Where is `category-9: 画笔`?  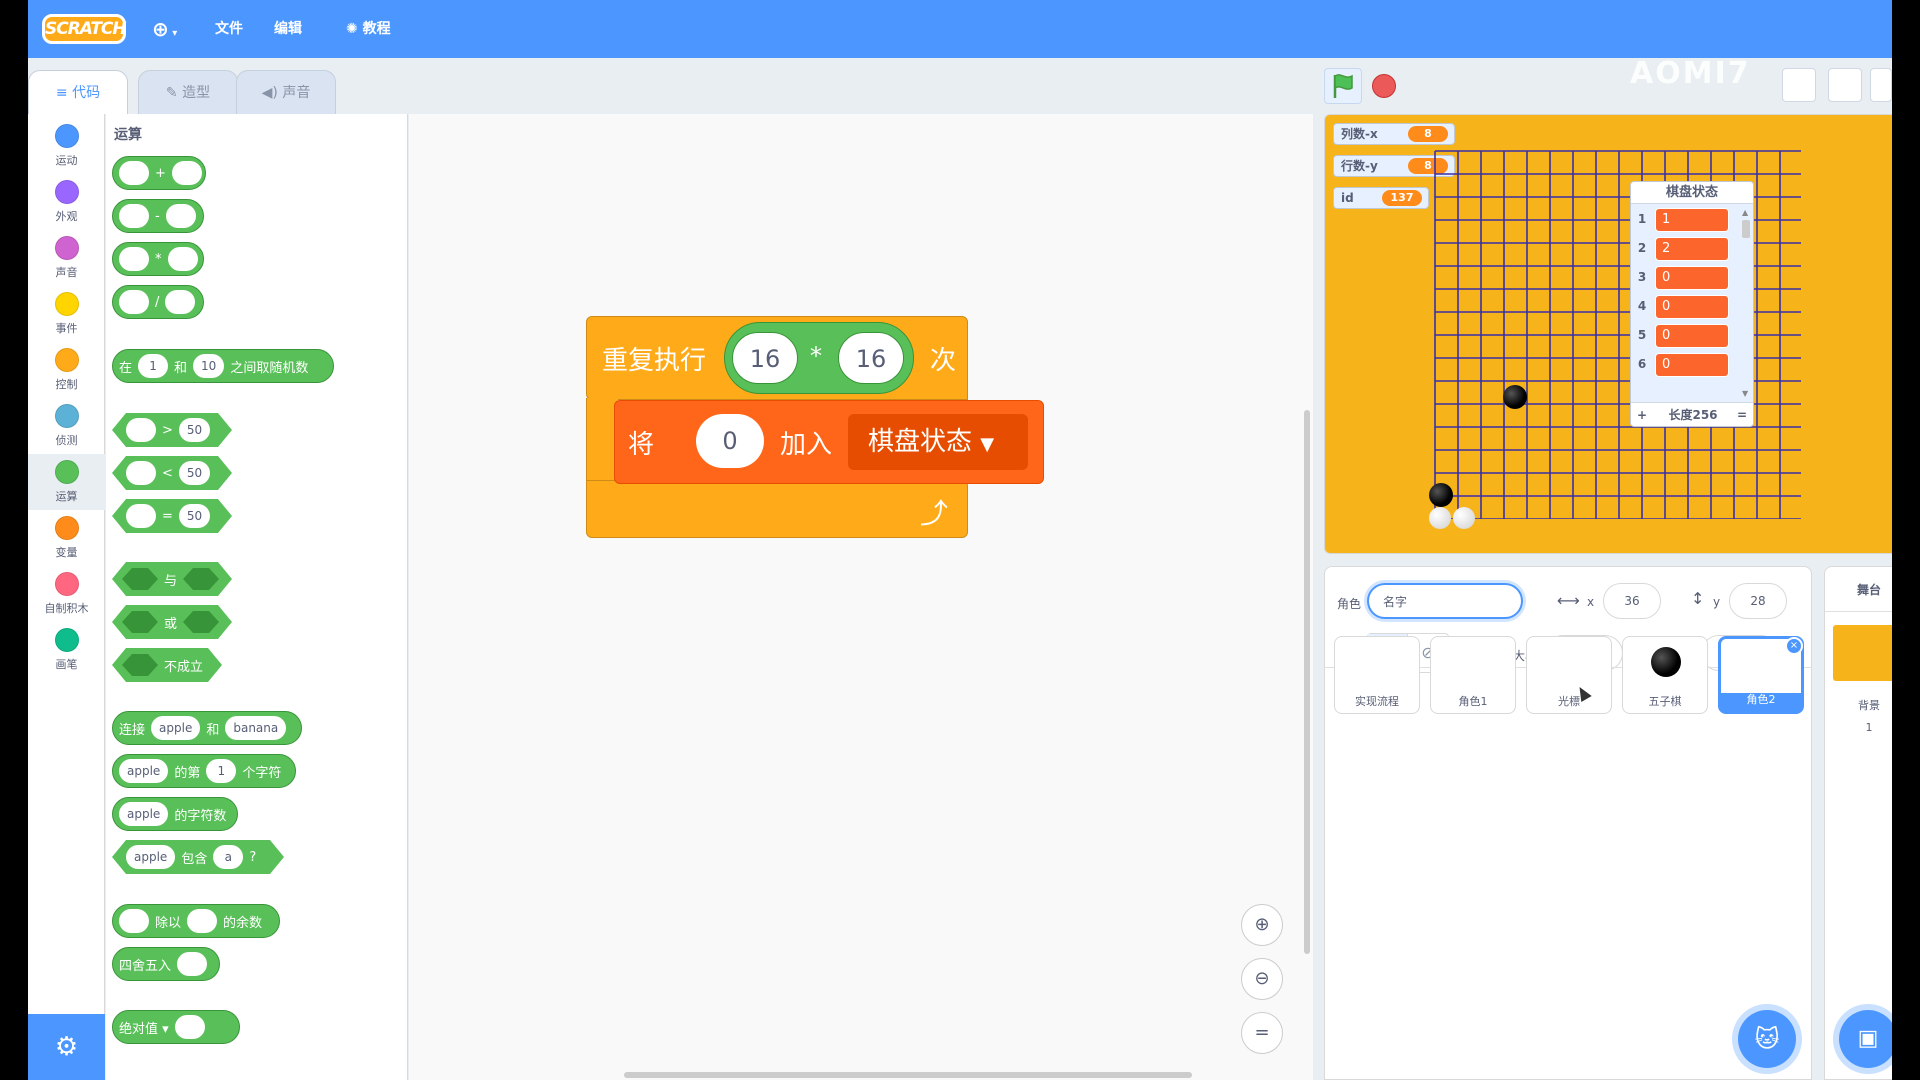
category-9: 画笔 is located at coordinates (66, 650).